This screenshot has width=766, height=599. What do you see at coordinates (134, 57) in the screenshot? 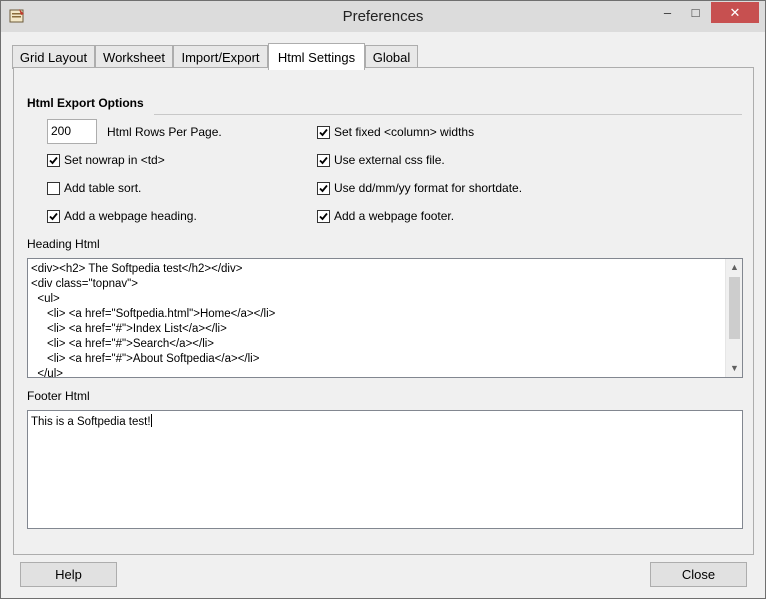
I see `tab-worksheet: Worksheet` at bounding box center [134, 57].